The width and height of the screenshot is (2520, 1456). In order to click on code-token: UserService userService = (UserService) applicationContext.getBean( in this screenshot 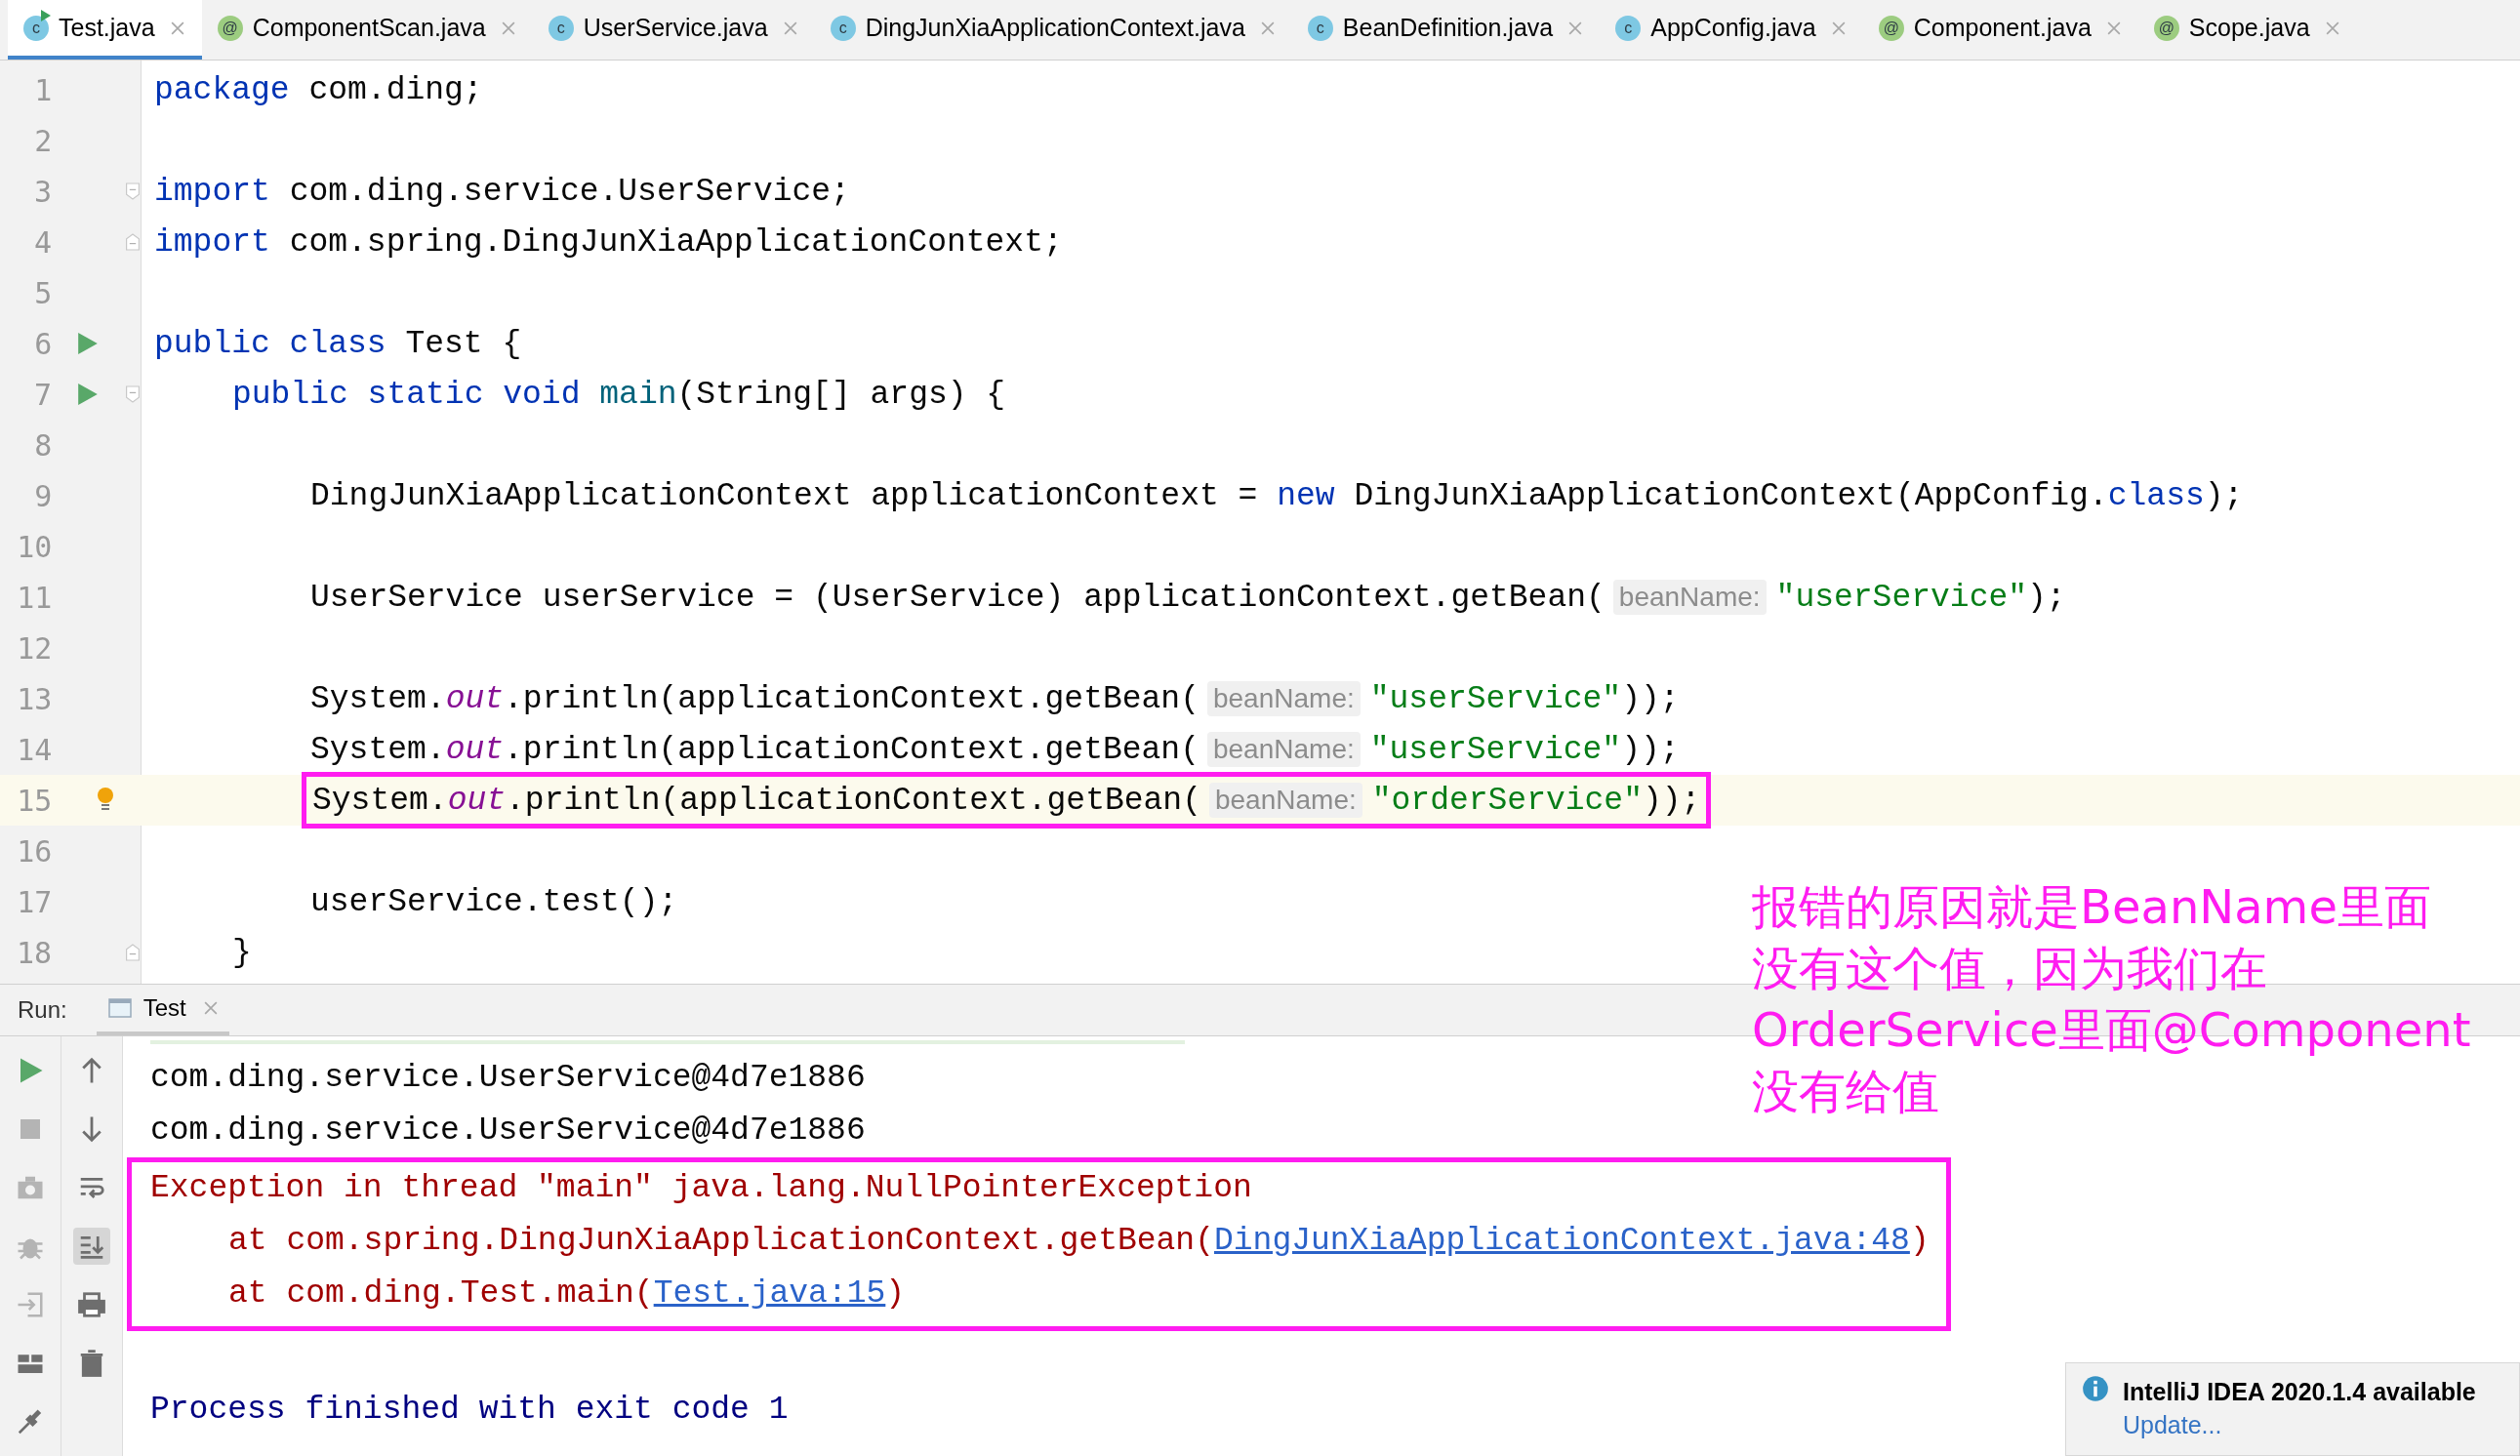, I will do `click(957, 597)`.